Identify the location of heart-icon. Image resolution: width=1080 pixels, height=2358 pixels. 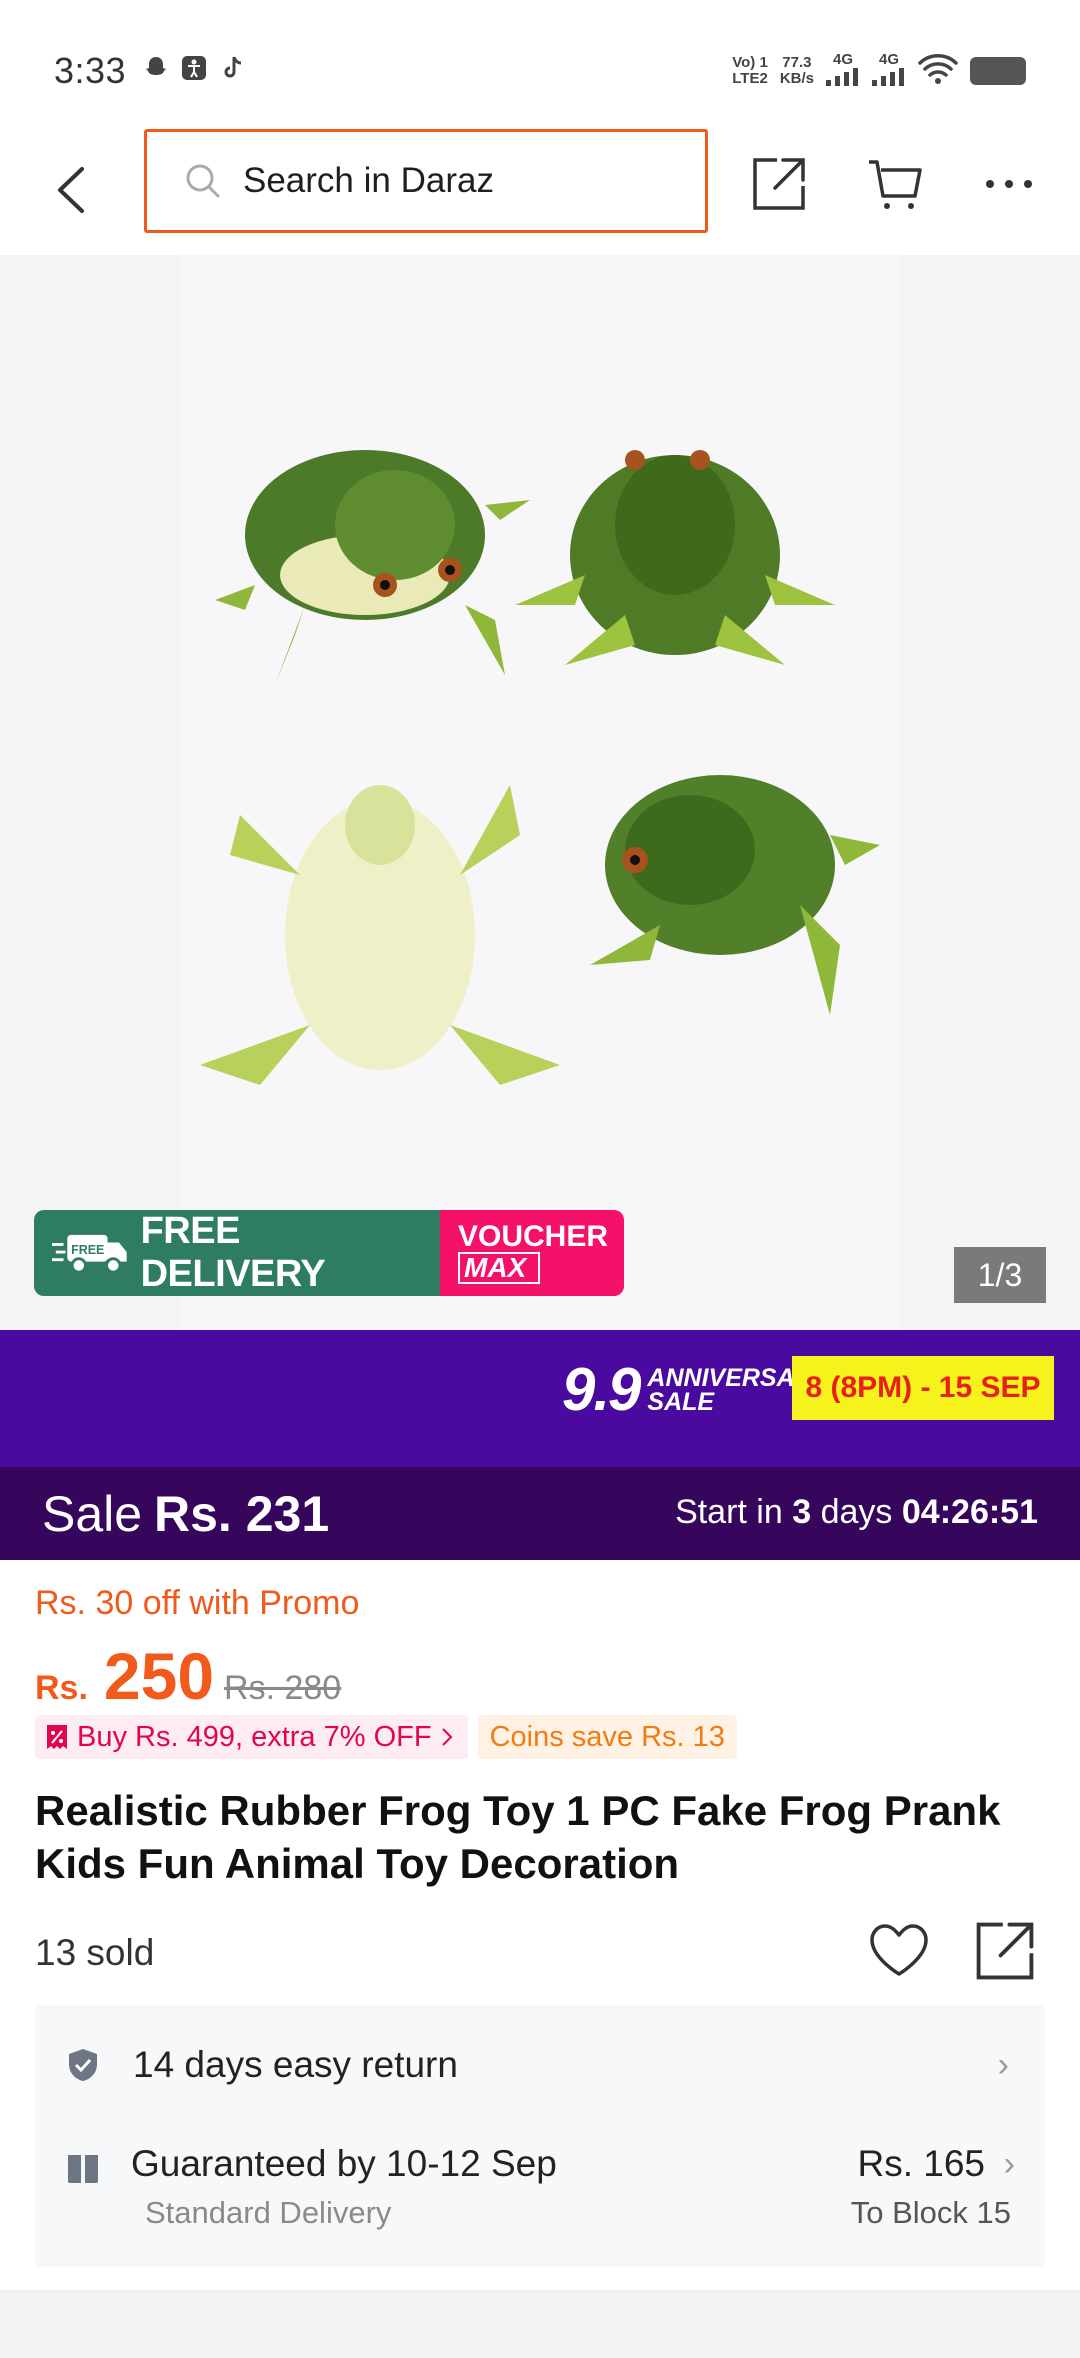
(899, 1950).